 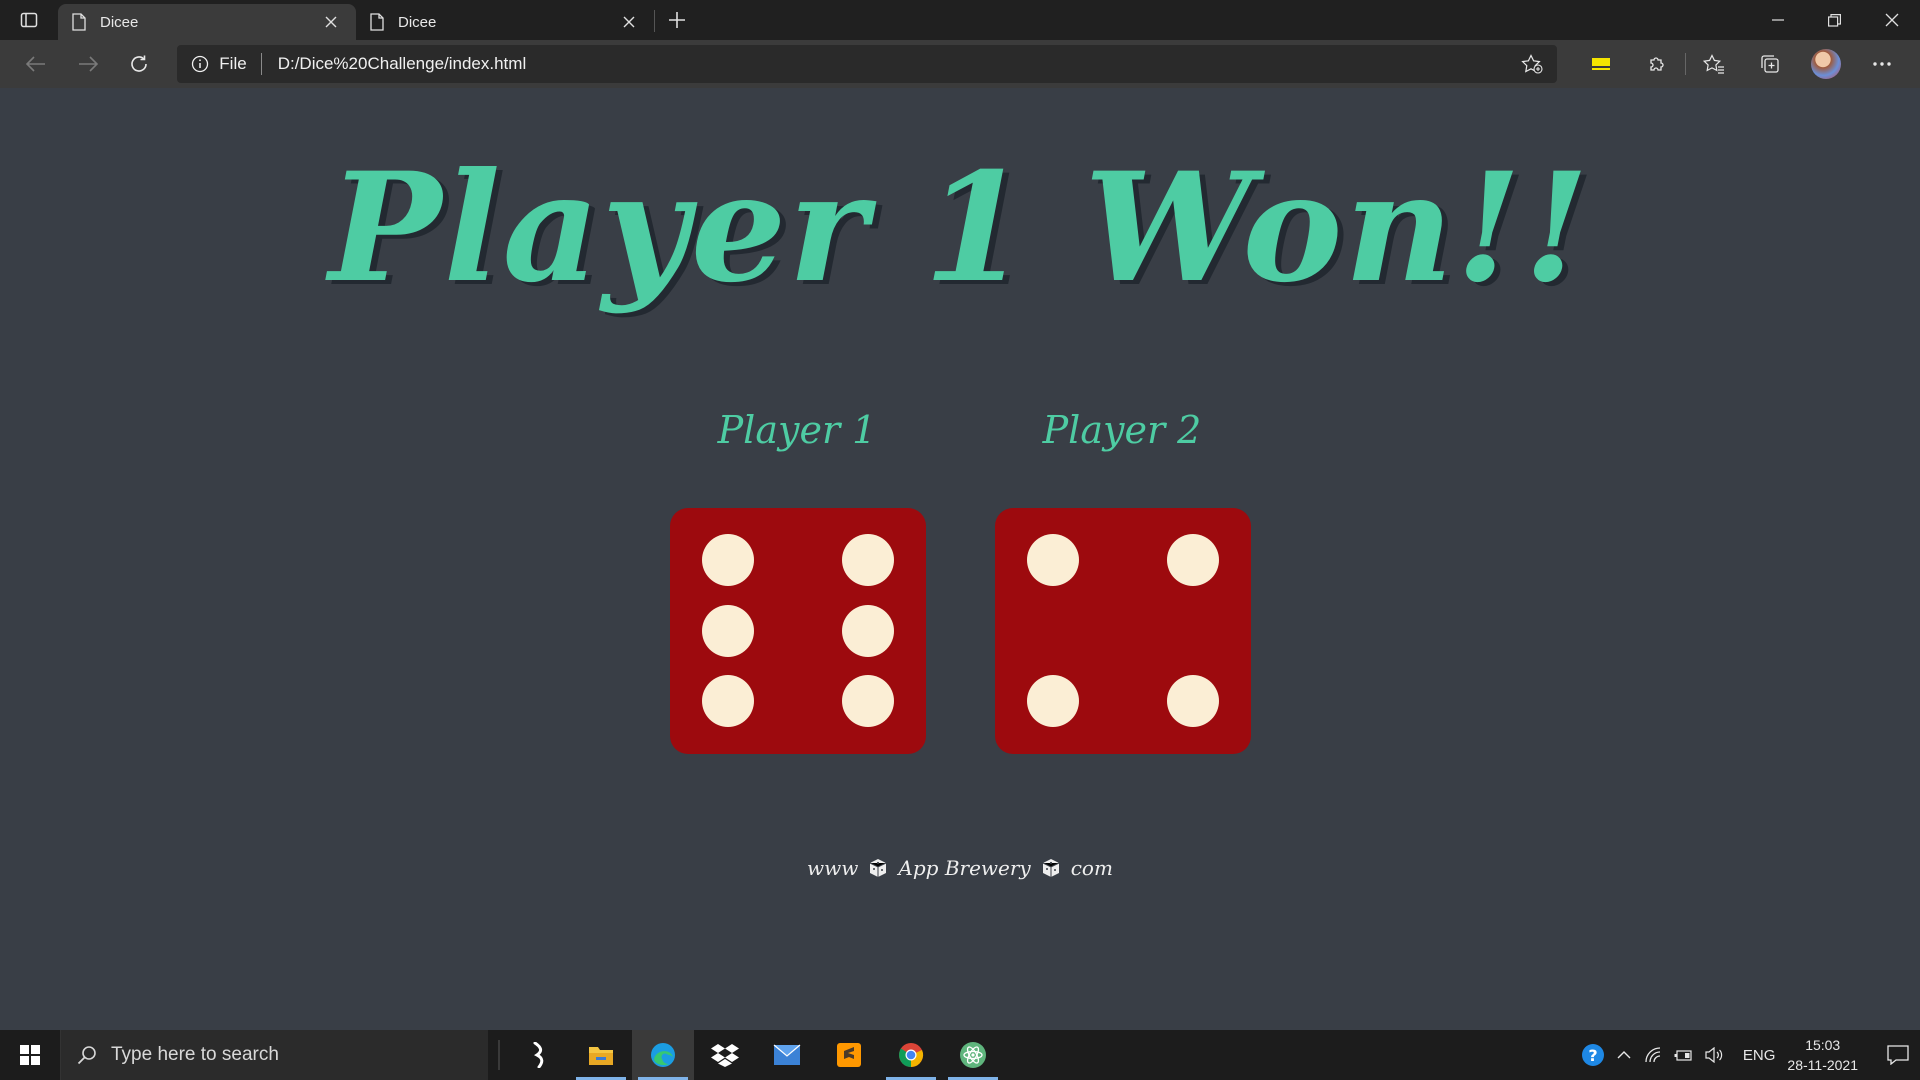 I want to click on close-window-button, so click(x=1891, y=20).